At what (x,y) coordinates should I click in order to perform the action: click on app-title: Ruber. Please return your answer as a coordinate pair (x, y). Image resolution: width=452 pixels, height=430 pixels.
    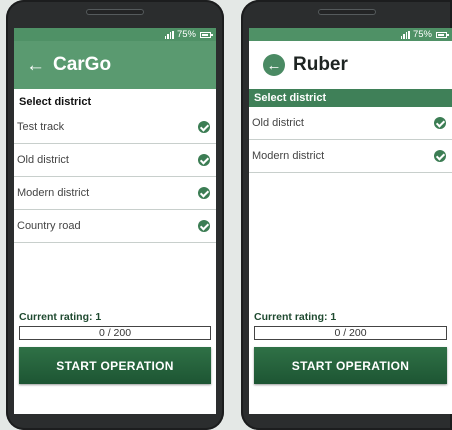
    Looking at the image, I should click on (320, 64).